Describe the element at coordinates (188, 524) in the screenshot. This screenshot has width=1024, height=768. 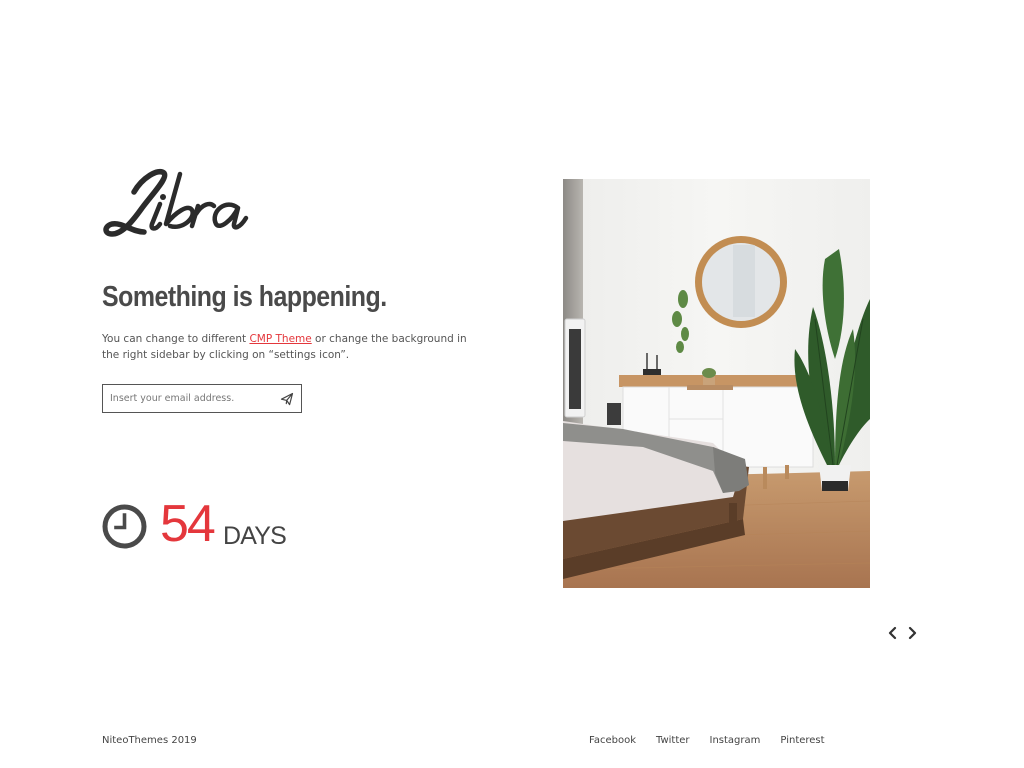
I see `countdown-value: 54` at that location.